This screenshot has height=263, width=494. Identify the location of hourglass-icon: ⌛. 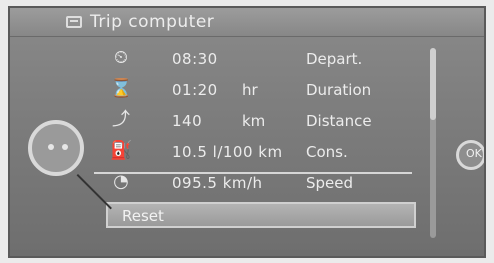
(121, 88).